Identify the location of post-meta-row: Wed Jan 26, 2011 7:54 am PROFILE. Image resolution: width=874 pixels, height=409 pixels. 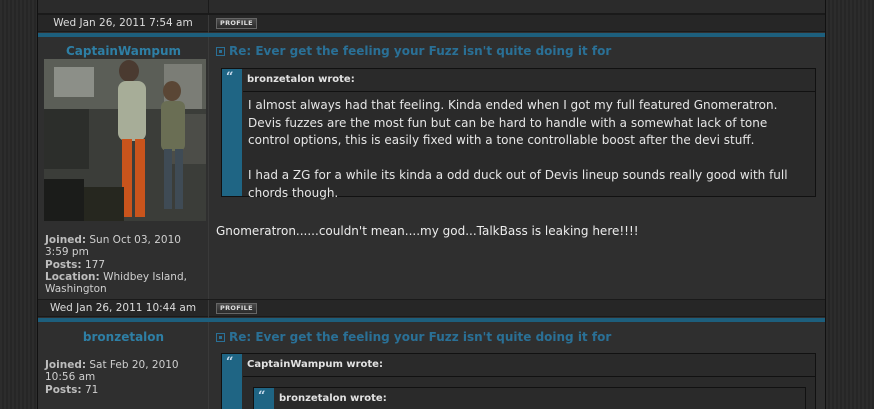
(431, 23).